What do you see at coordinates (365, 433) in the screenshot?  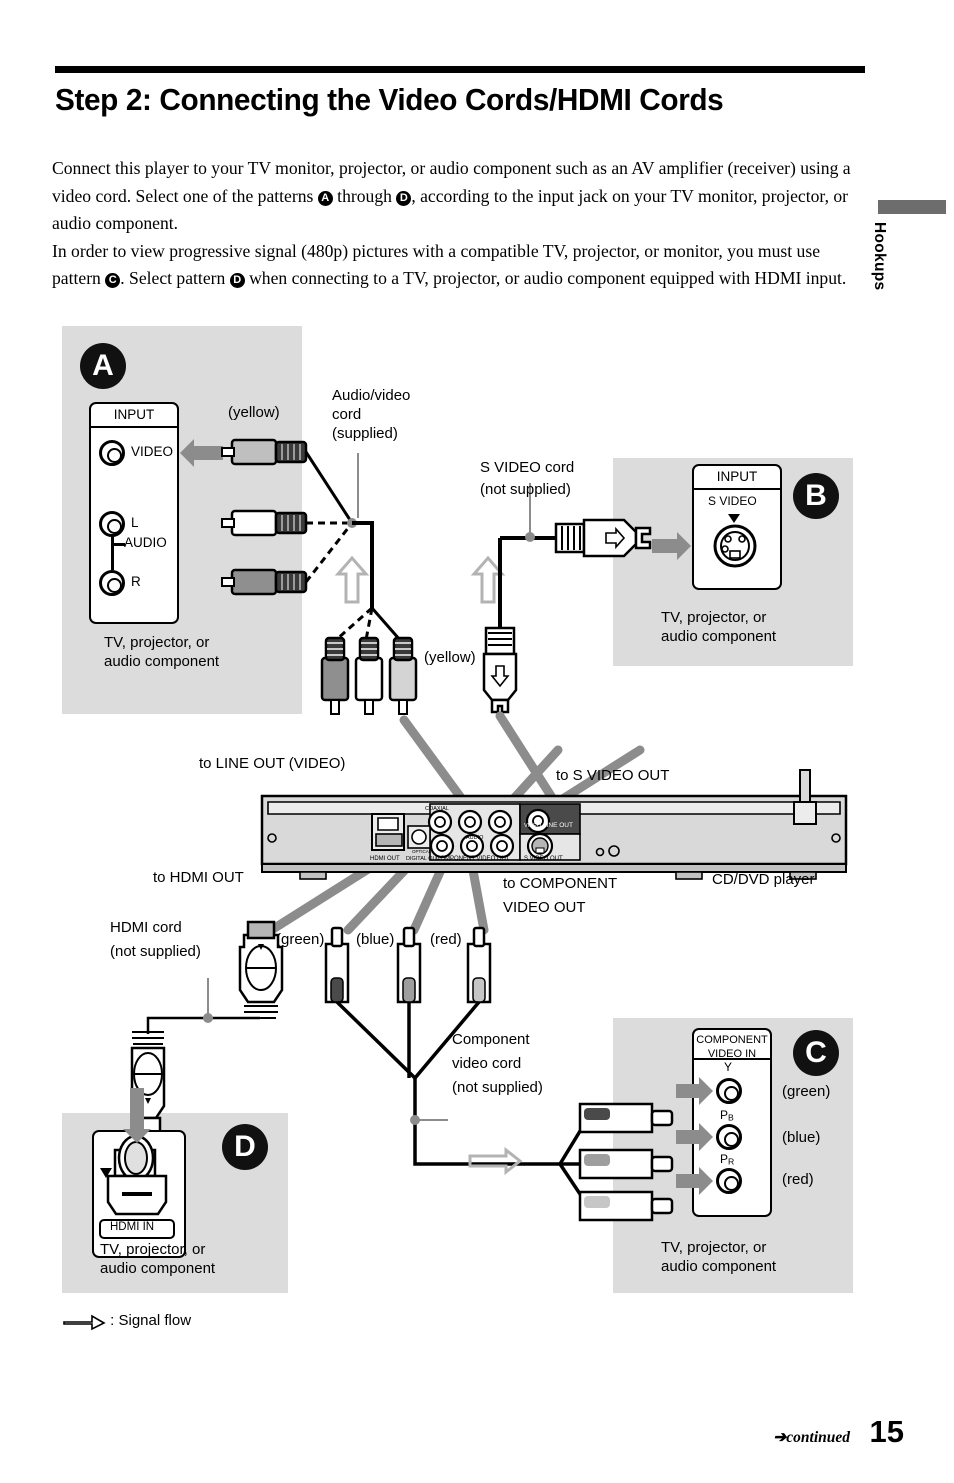 I see `av-cord-label-line3: (supplied)` at bounding box center [365, 433].